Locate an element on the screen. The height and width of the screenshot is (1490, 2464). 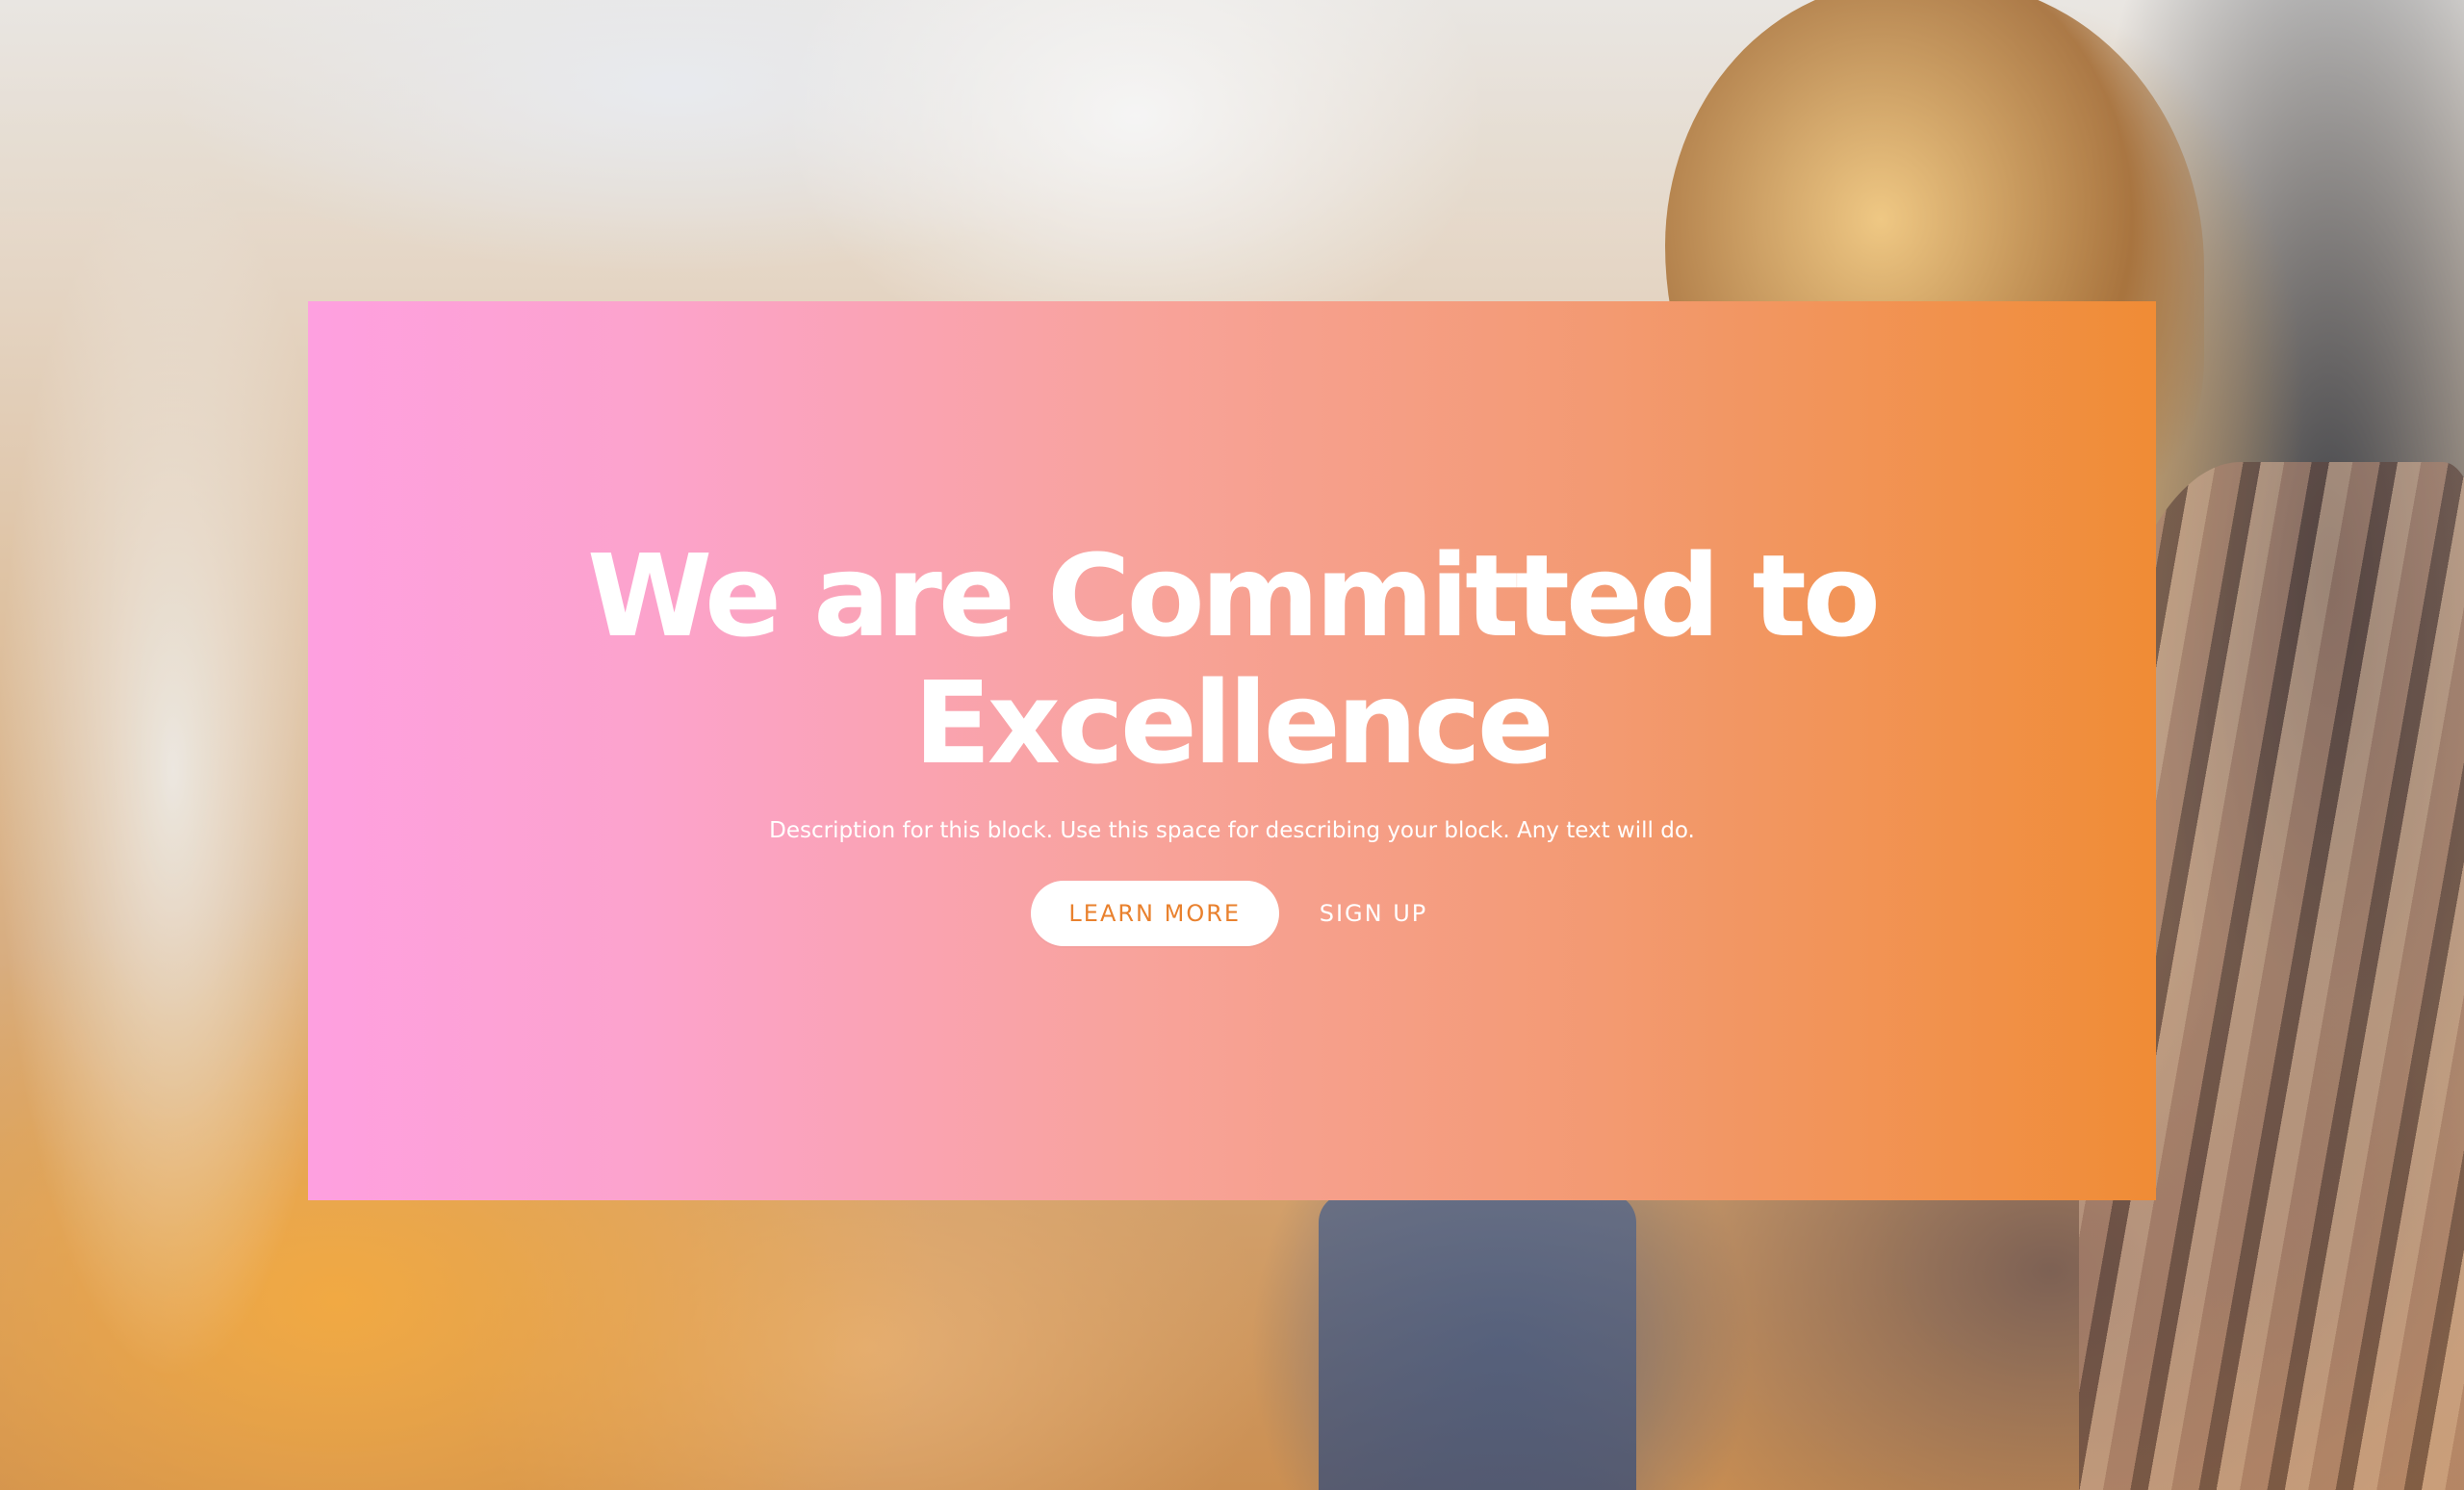
hero-actions: LEARN MORE SIGN UP is located at coordinates (1232, 913).